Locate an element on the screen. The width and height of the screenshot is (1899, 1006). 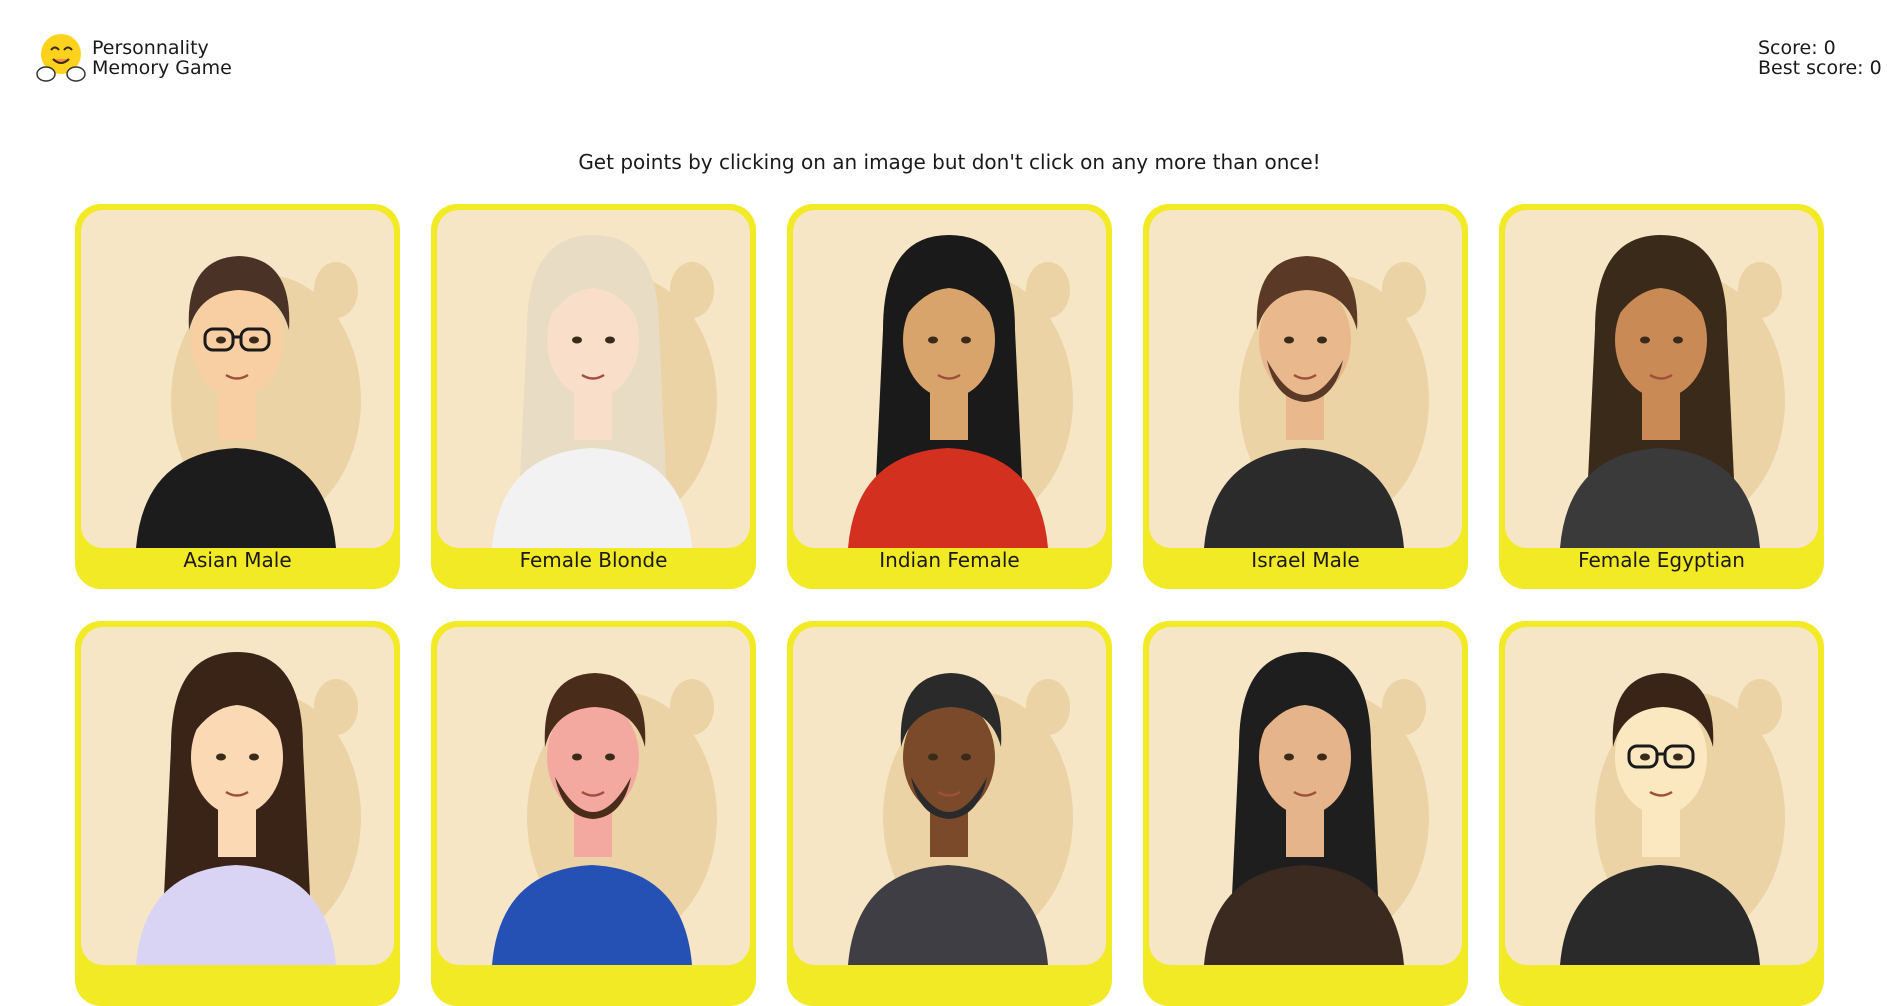
character-name: Female Blonde is located at coordinates (593, 560).